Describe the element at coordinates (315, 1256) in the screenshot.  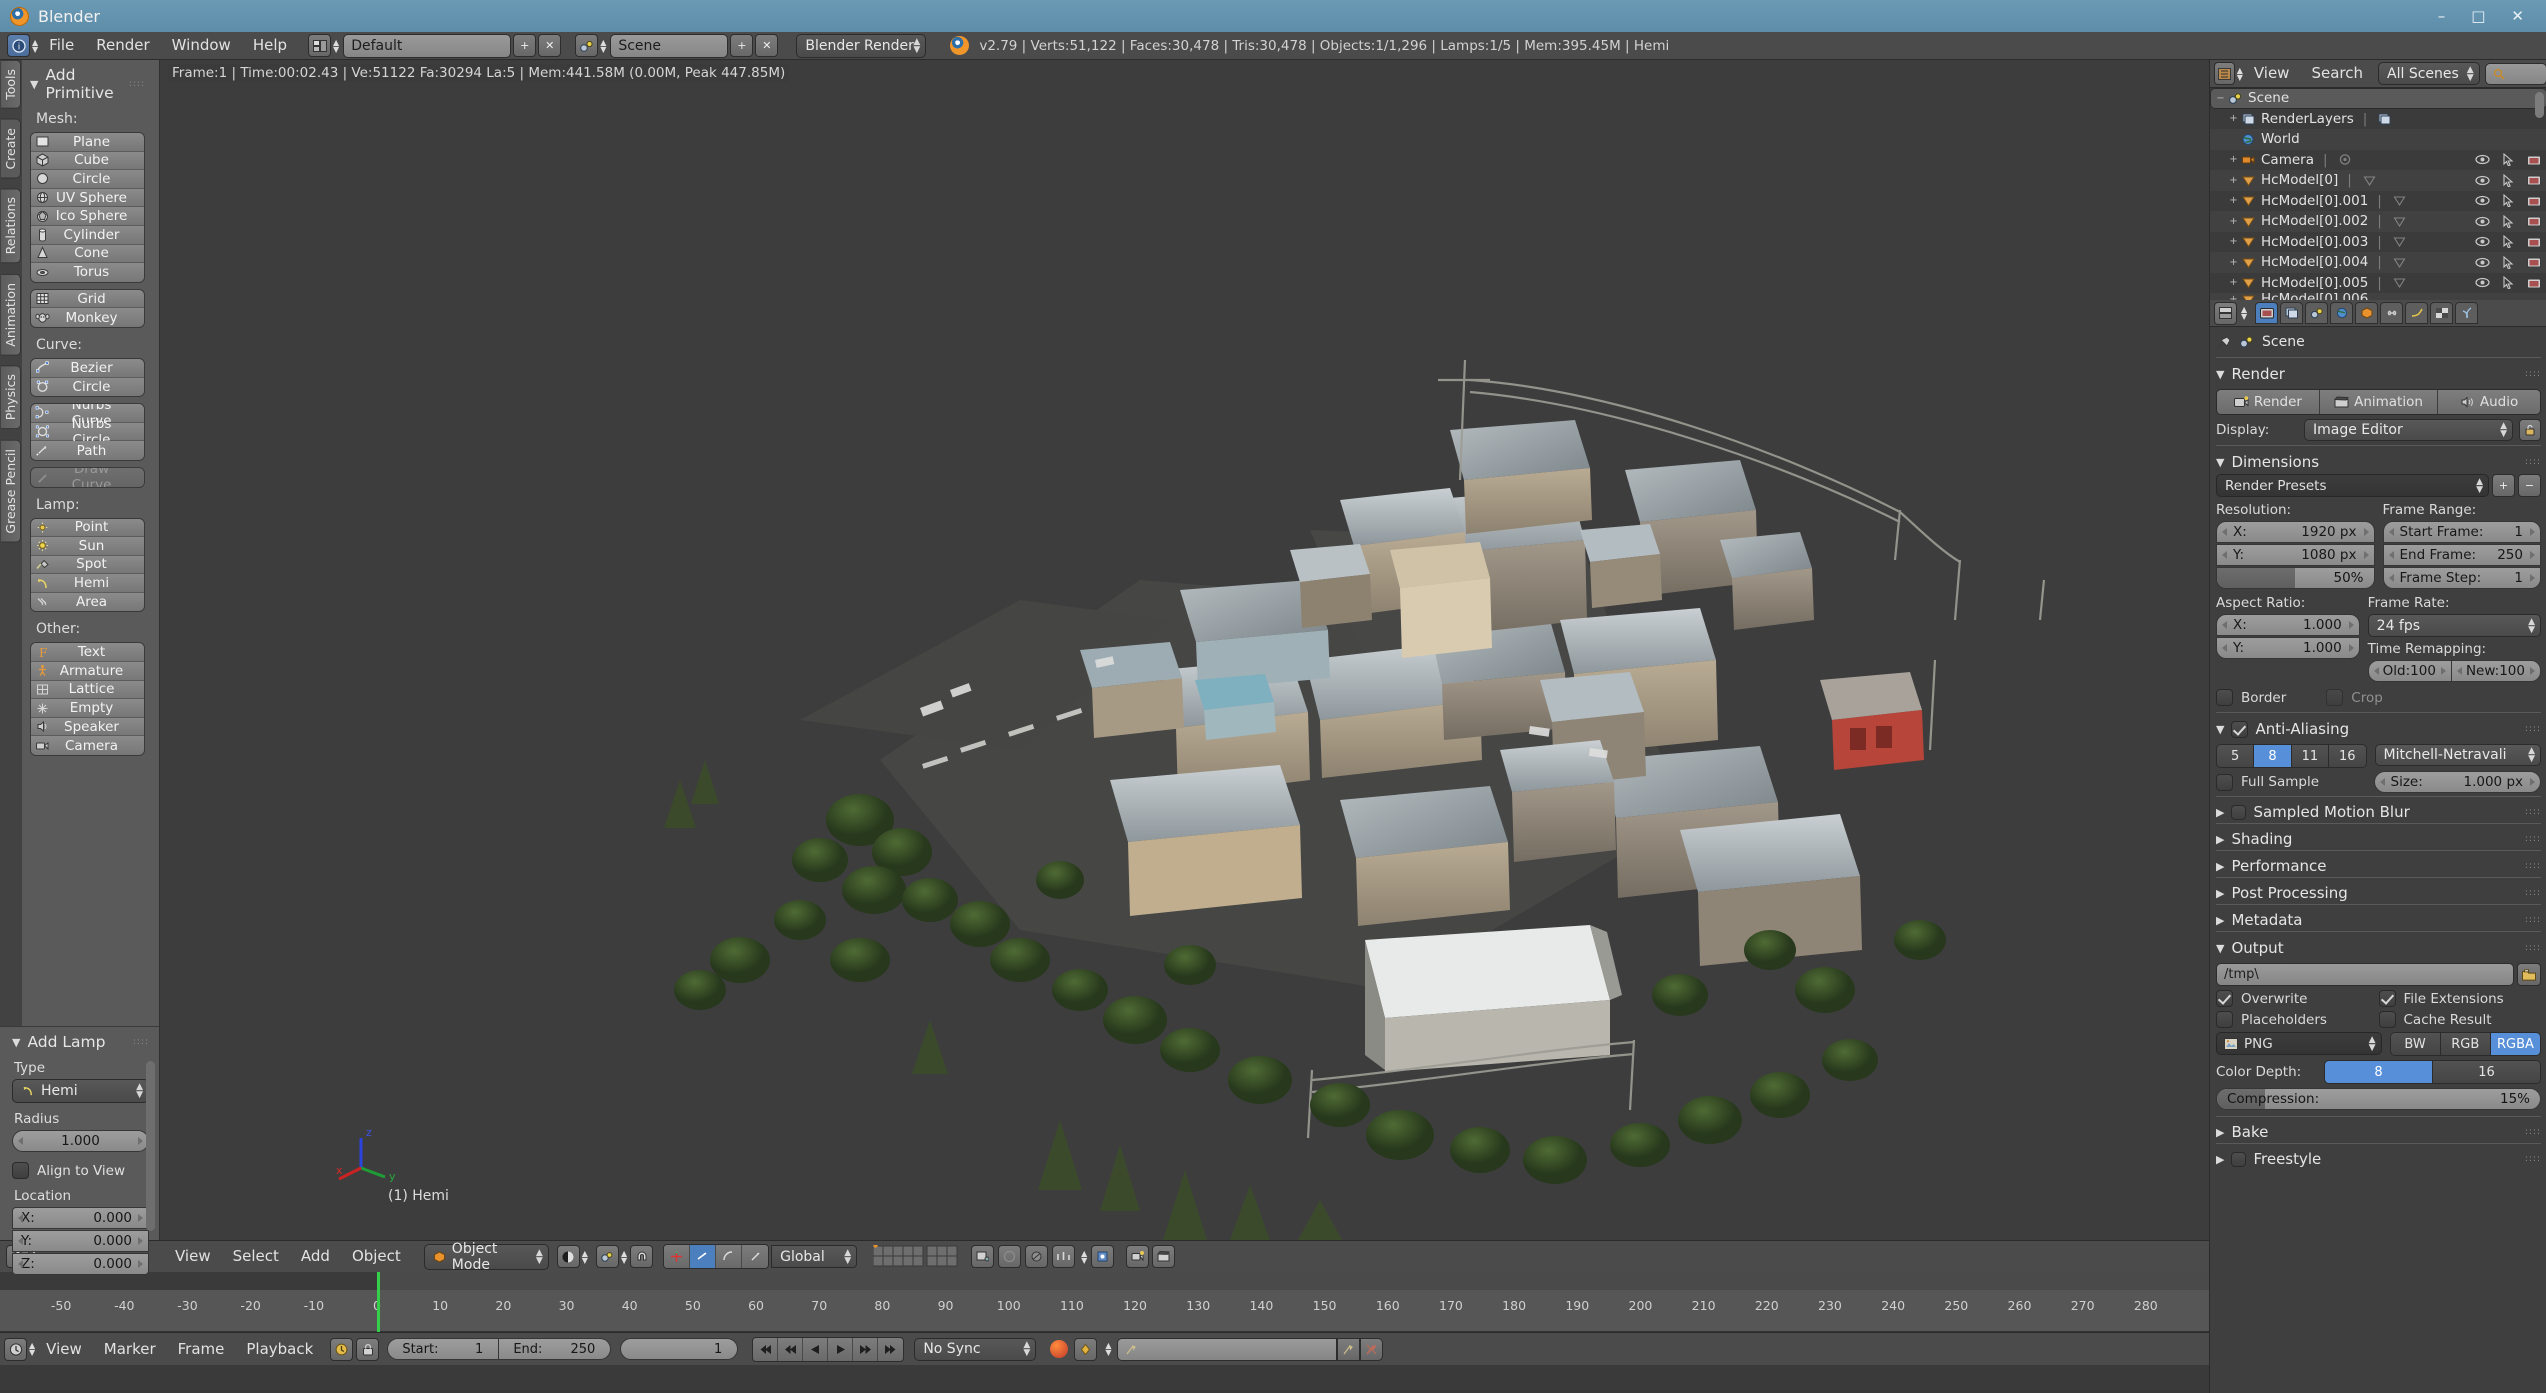
I see `viewport-menu-add: Add` at that location.